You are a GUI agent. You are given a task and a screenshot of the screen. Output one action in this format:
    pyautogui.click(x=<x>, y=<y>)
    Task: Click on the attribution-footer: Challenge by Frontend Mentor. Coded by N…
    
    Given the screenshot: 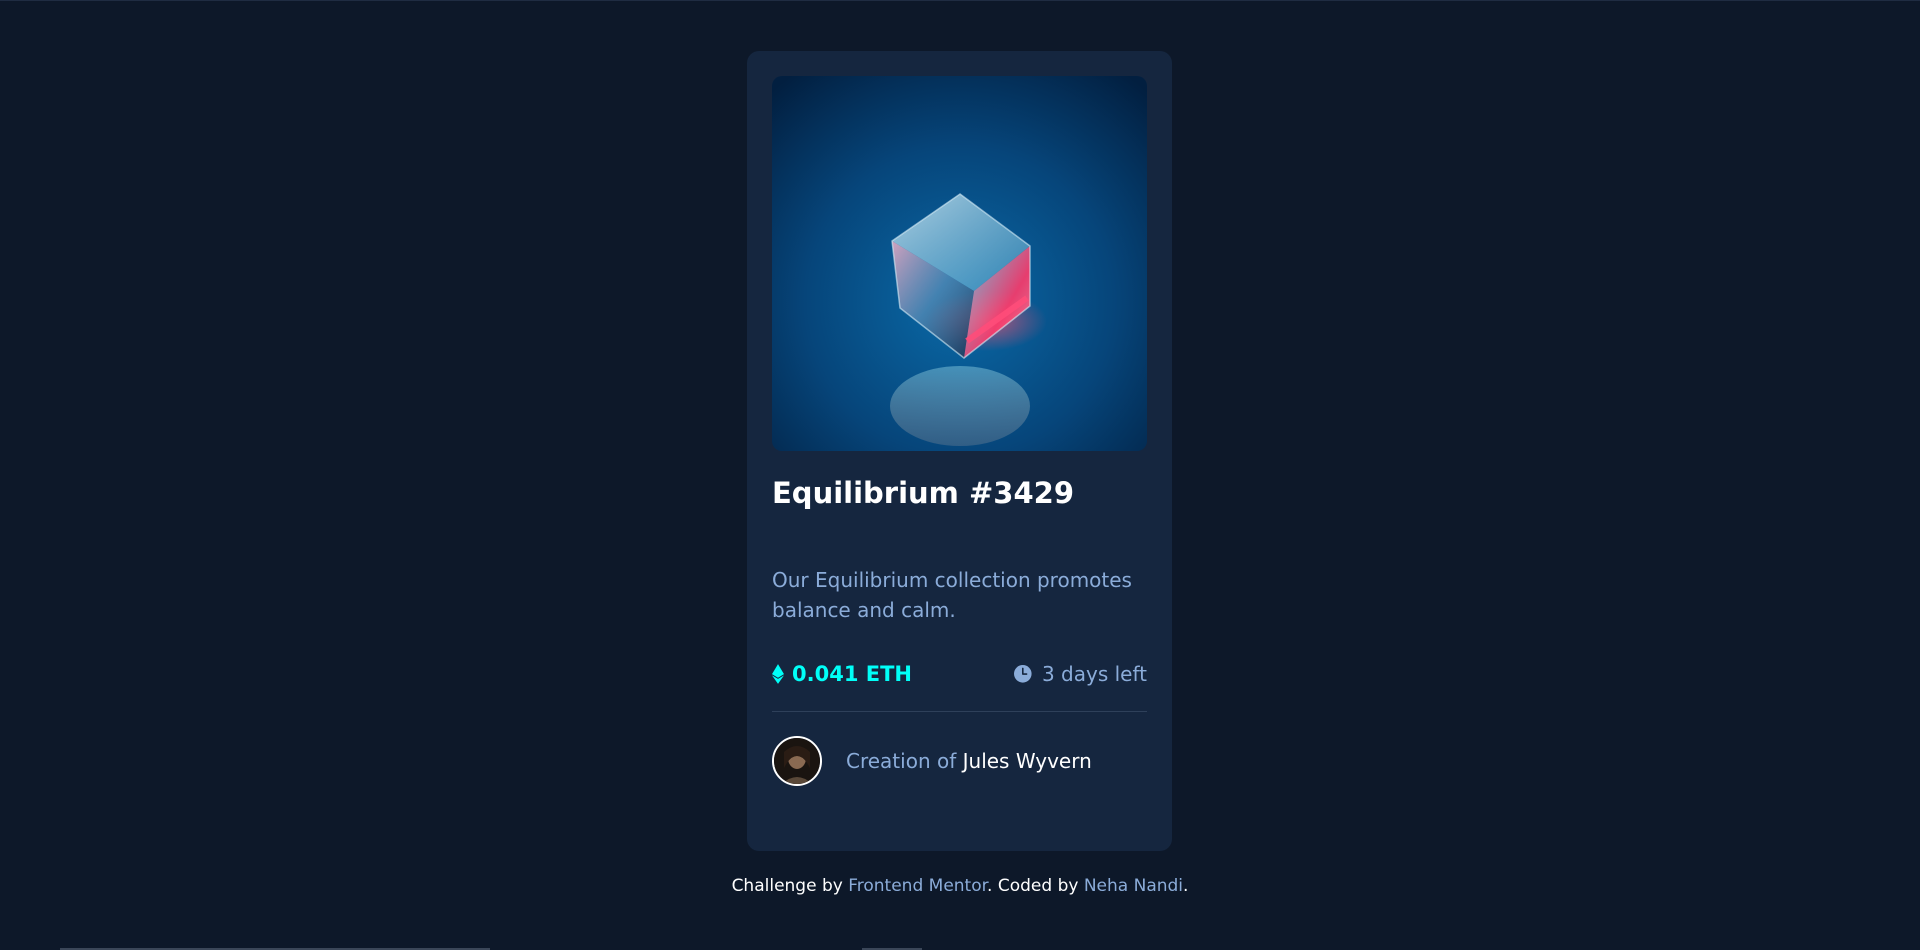 What is the action you would take?
    pyautogui.click(x=960, y=886)
    